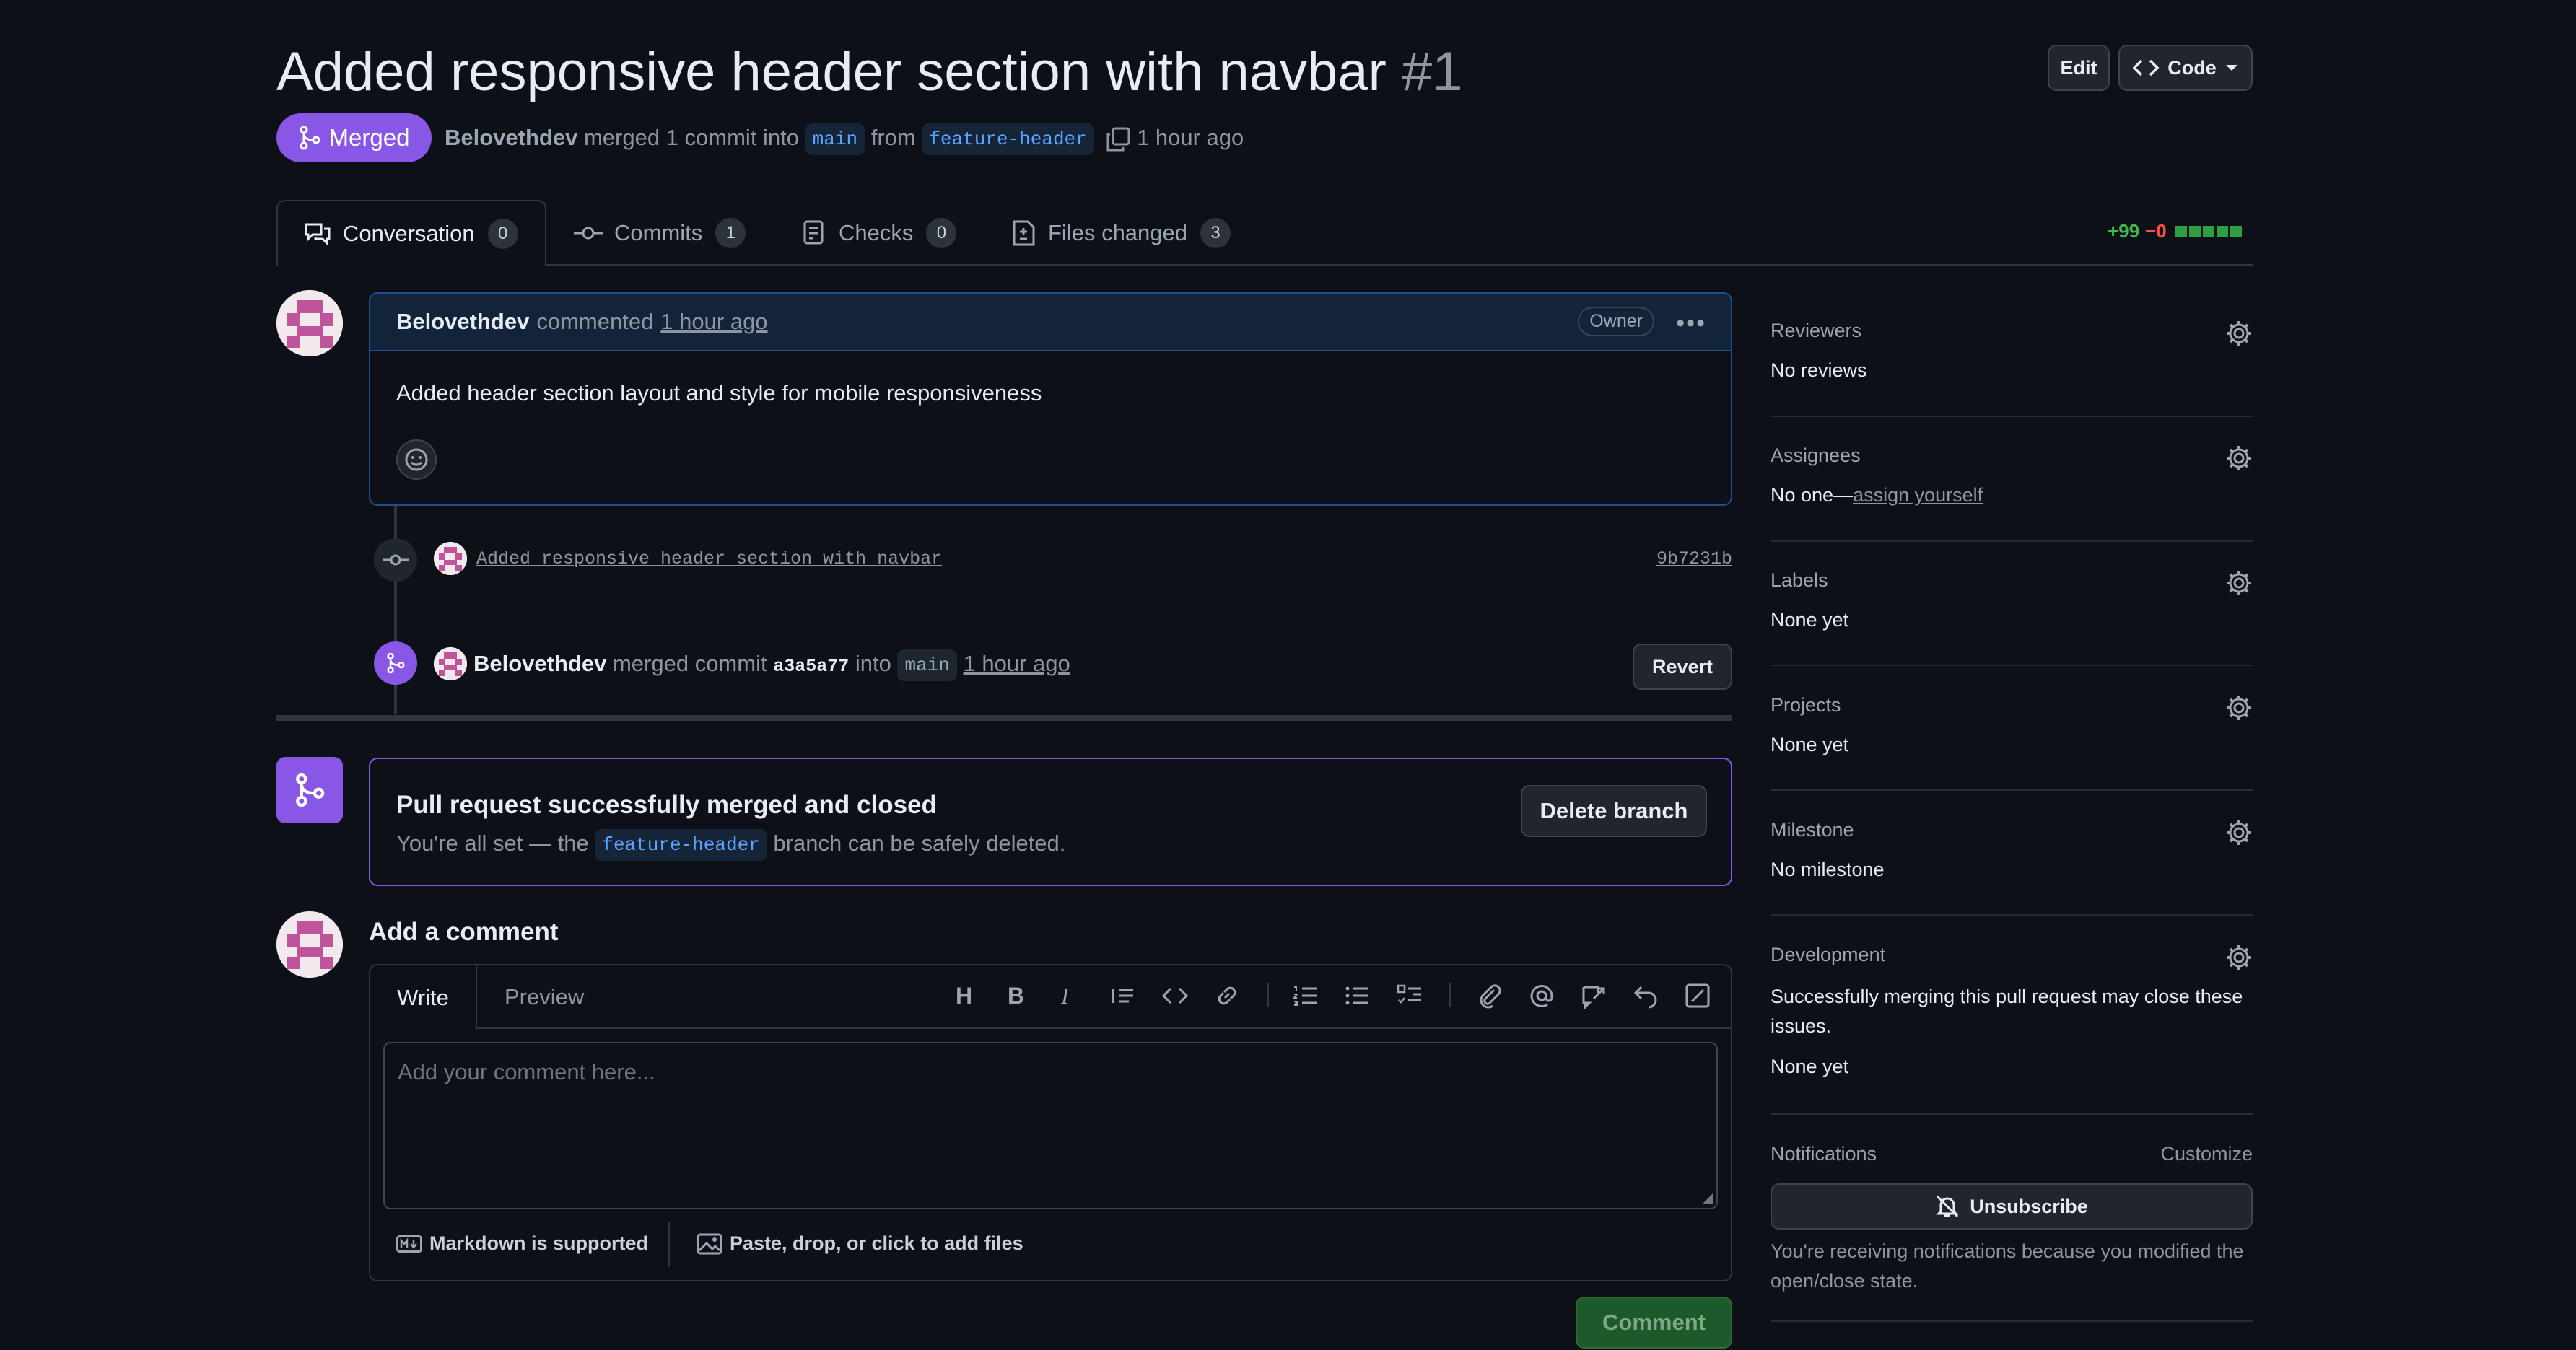 The image size is (2576, 1350). What do you see at coordinates (1594, 996) in the screenshot?
I see `cross-reference-icon` at bounding box center [1594, 996].